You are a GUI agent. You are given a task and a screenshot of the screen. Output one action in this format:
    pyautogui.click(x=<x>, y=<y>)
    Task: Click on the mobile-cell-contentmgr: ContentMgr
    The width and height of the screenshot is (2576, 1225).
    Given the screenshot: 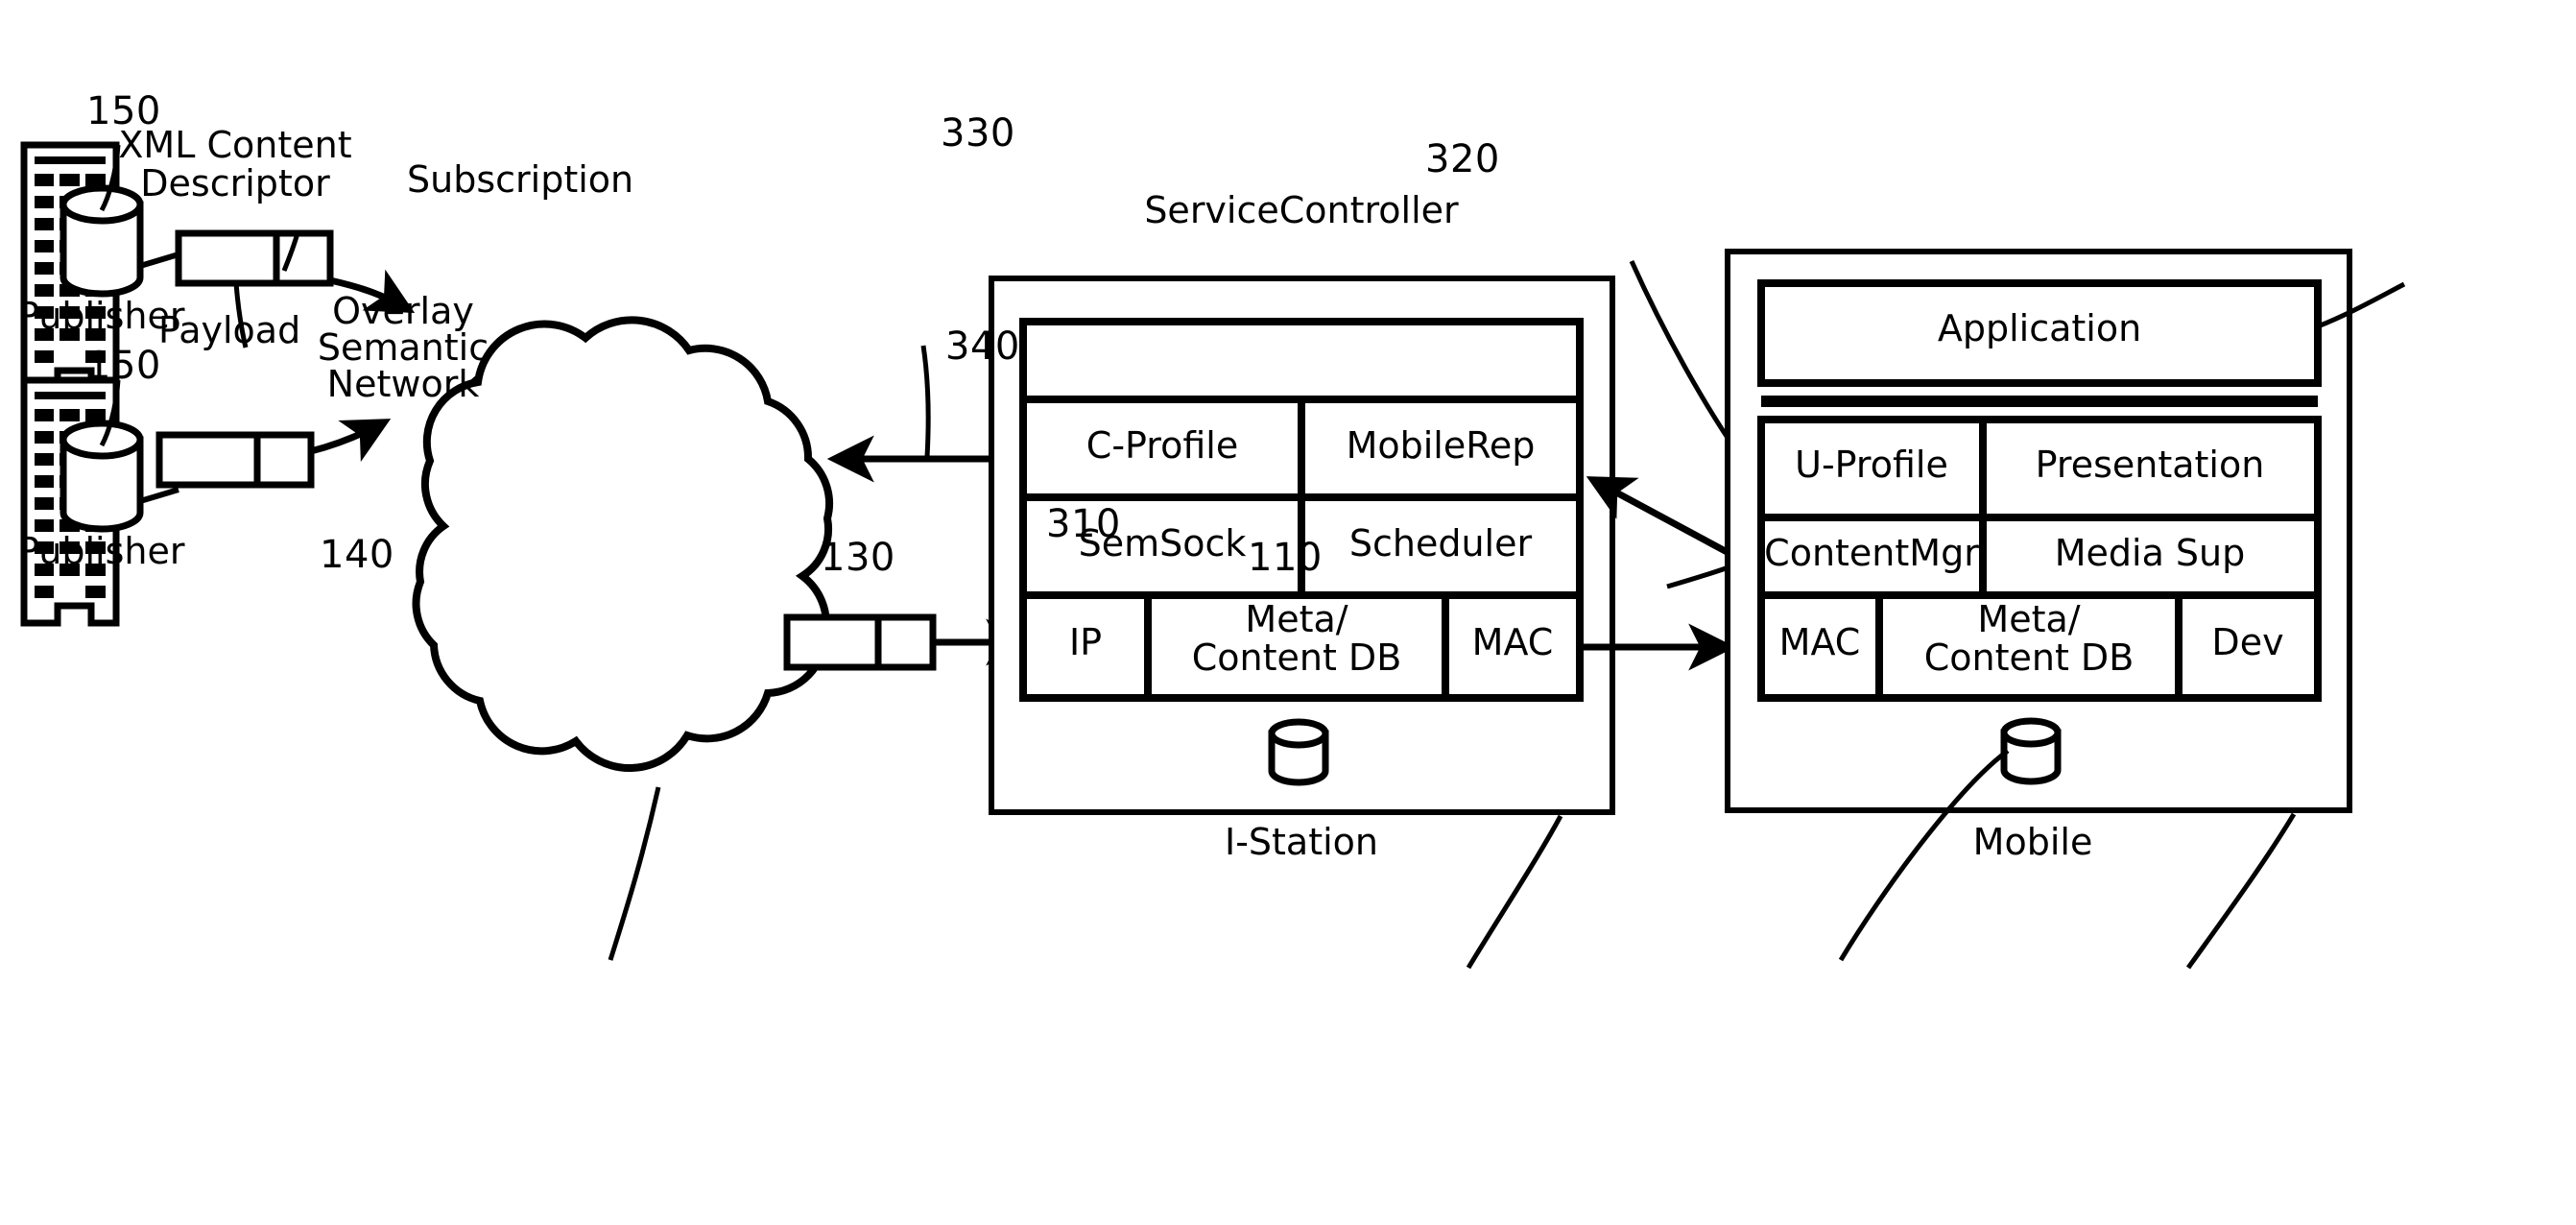 What is the action you would take?
    pyautogui.click(x=1871, y=553)
    